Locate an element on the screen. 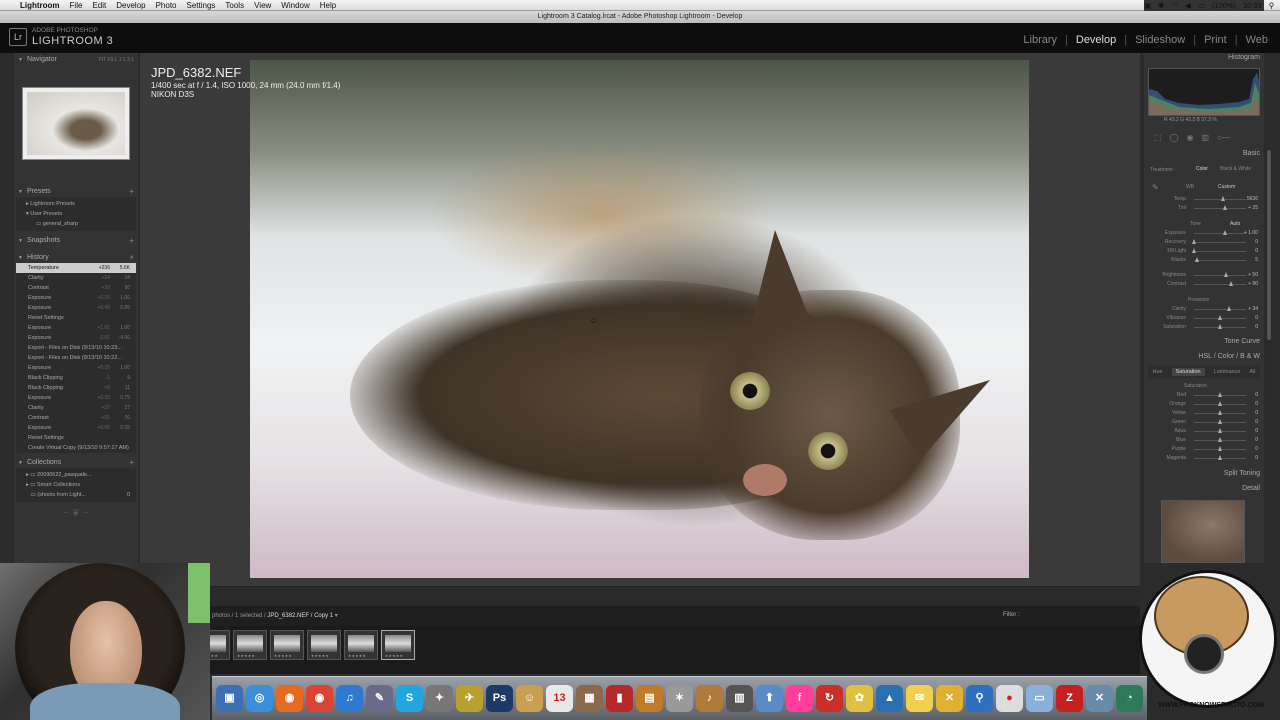  history-item: Clarity +27 27 is located at coordinates (76, 408).